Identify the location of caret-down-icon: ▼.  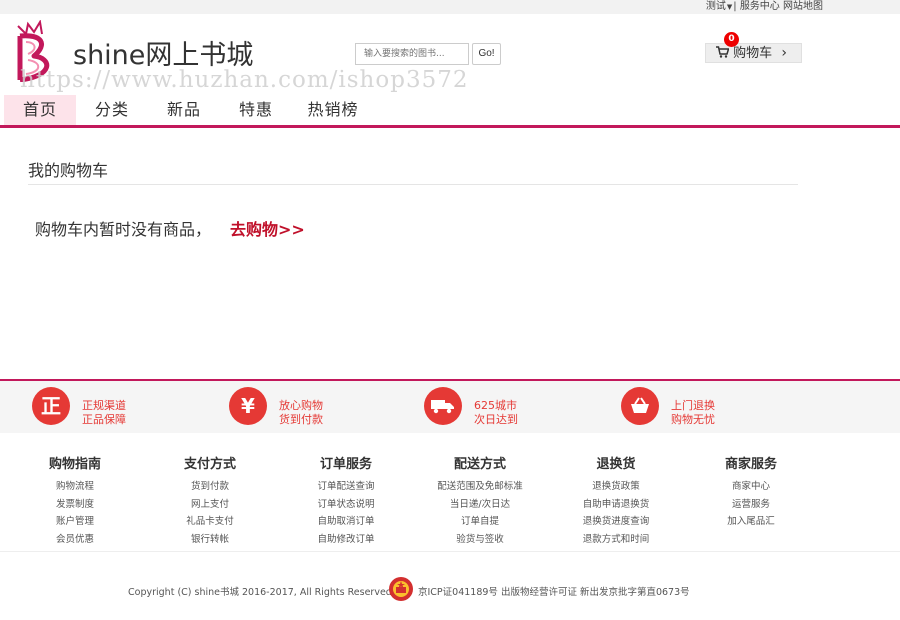
(729, 7).